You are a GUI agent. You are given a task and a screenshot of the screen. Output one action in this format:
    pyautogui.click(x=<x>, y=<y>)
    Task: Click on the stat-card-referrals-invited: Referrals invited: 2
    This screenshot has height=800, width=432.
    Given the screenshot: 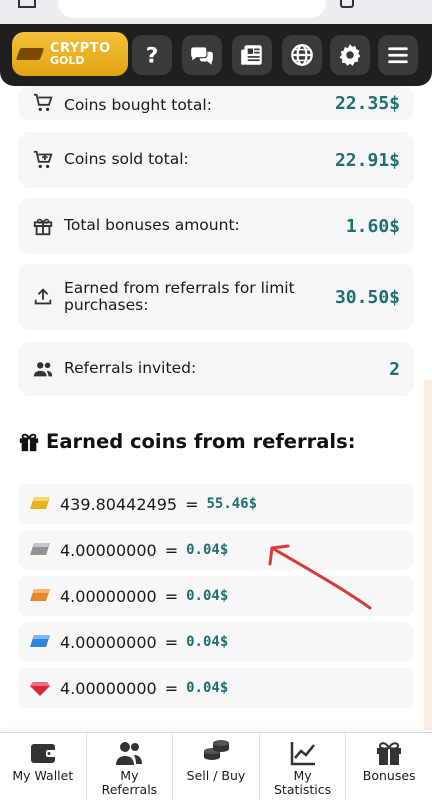 What is the action you would take?
    pyautogui.click(x=216, y=369)
    